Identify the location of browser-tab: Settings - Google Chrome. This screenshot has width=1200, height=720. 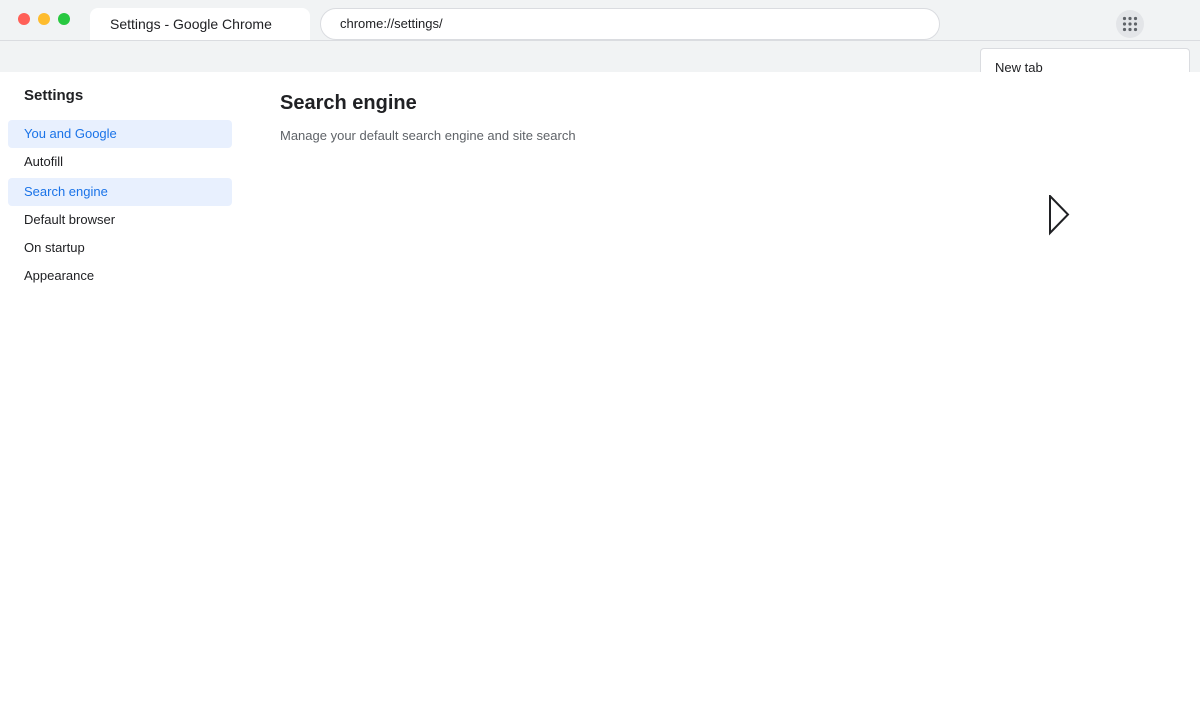
(200, 24).